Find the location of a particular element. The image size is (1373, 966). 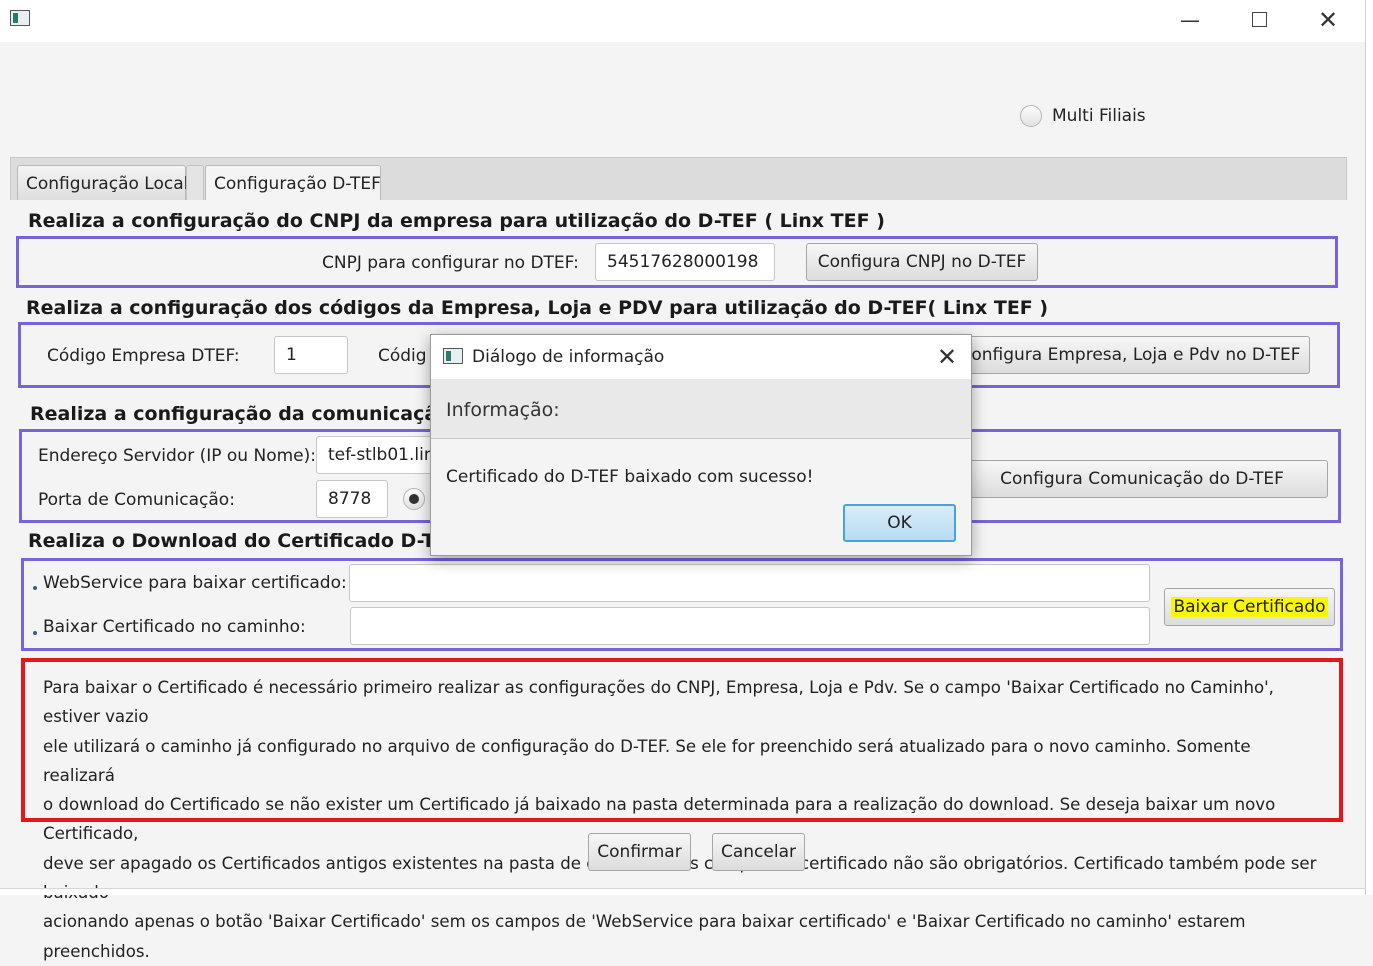

maximize-icon is located at coordinates (1259, 19).